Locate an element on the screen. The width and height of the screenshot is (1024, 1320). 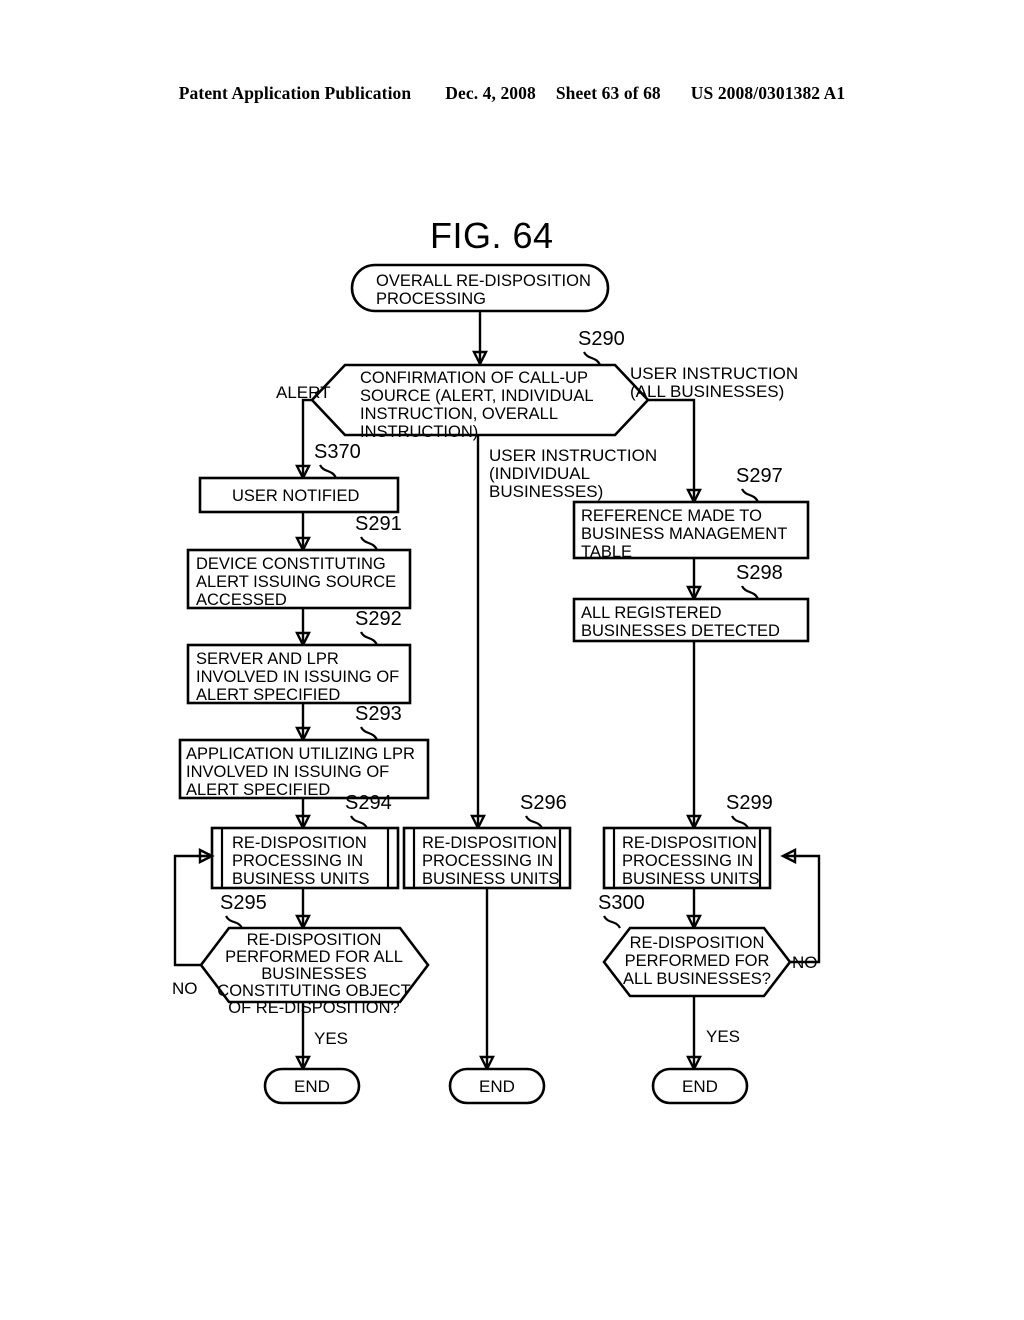
start-terminal-line2: PROCESSING is located at coordinates (431, 299).